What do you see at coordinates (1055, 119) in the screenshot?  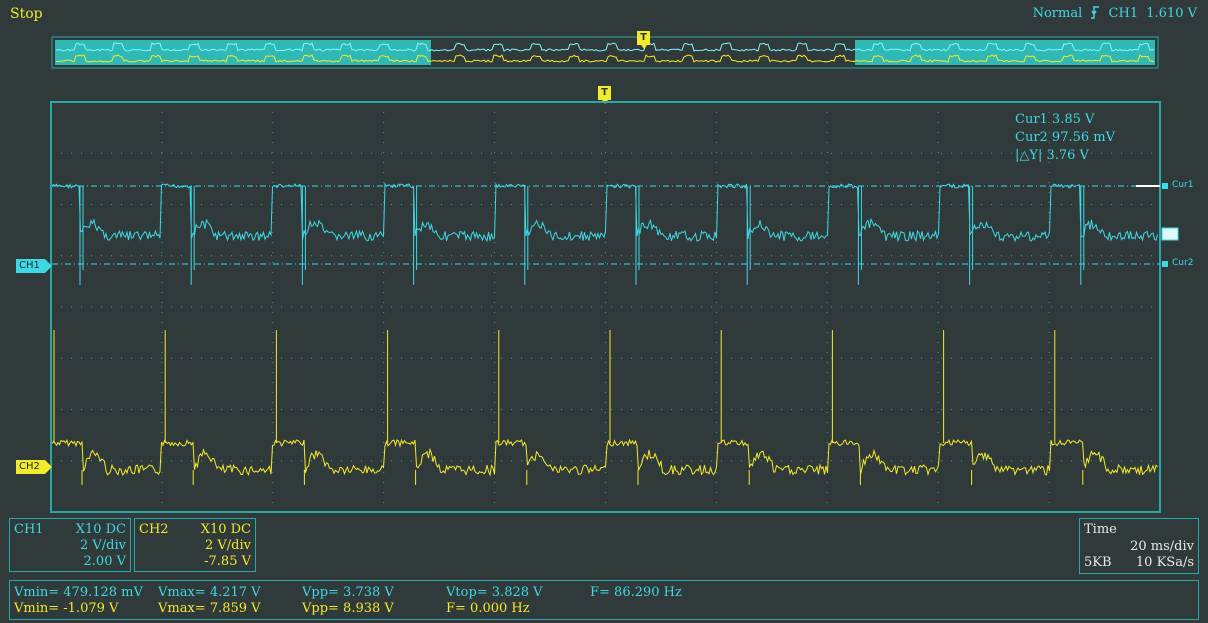 I see `cursor-1-value: Cur1 3.85 V` at bounding box center [1055, 119].